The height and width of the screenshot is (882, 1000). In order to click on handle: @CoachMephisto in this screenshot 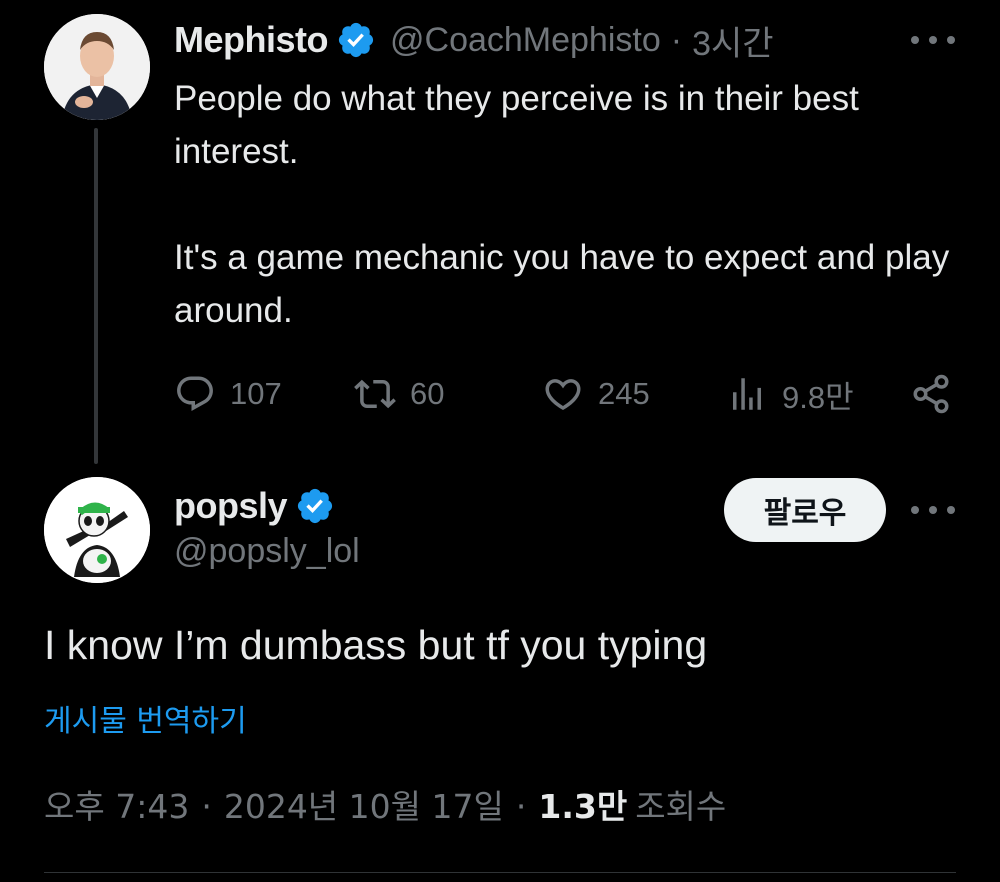, I will do `click(525, 40)`.